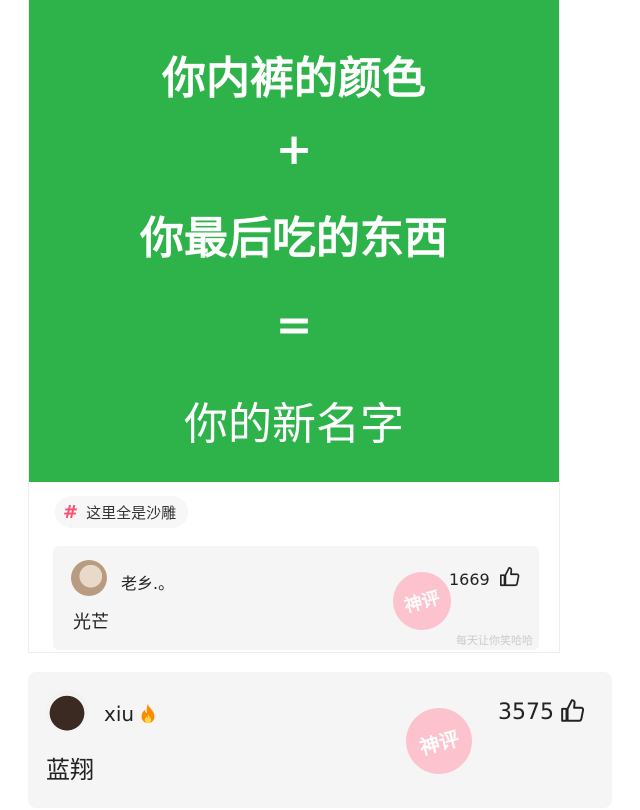 This screenshot has height=810, width=640. Describe the element at coordinates (91, 622) in the screenshot. I see `comment-text: 光芒` at that location.